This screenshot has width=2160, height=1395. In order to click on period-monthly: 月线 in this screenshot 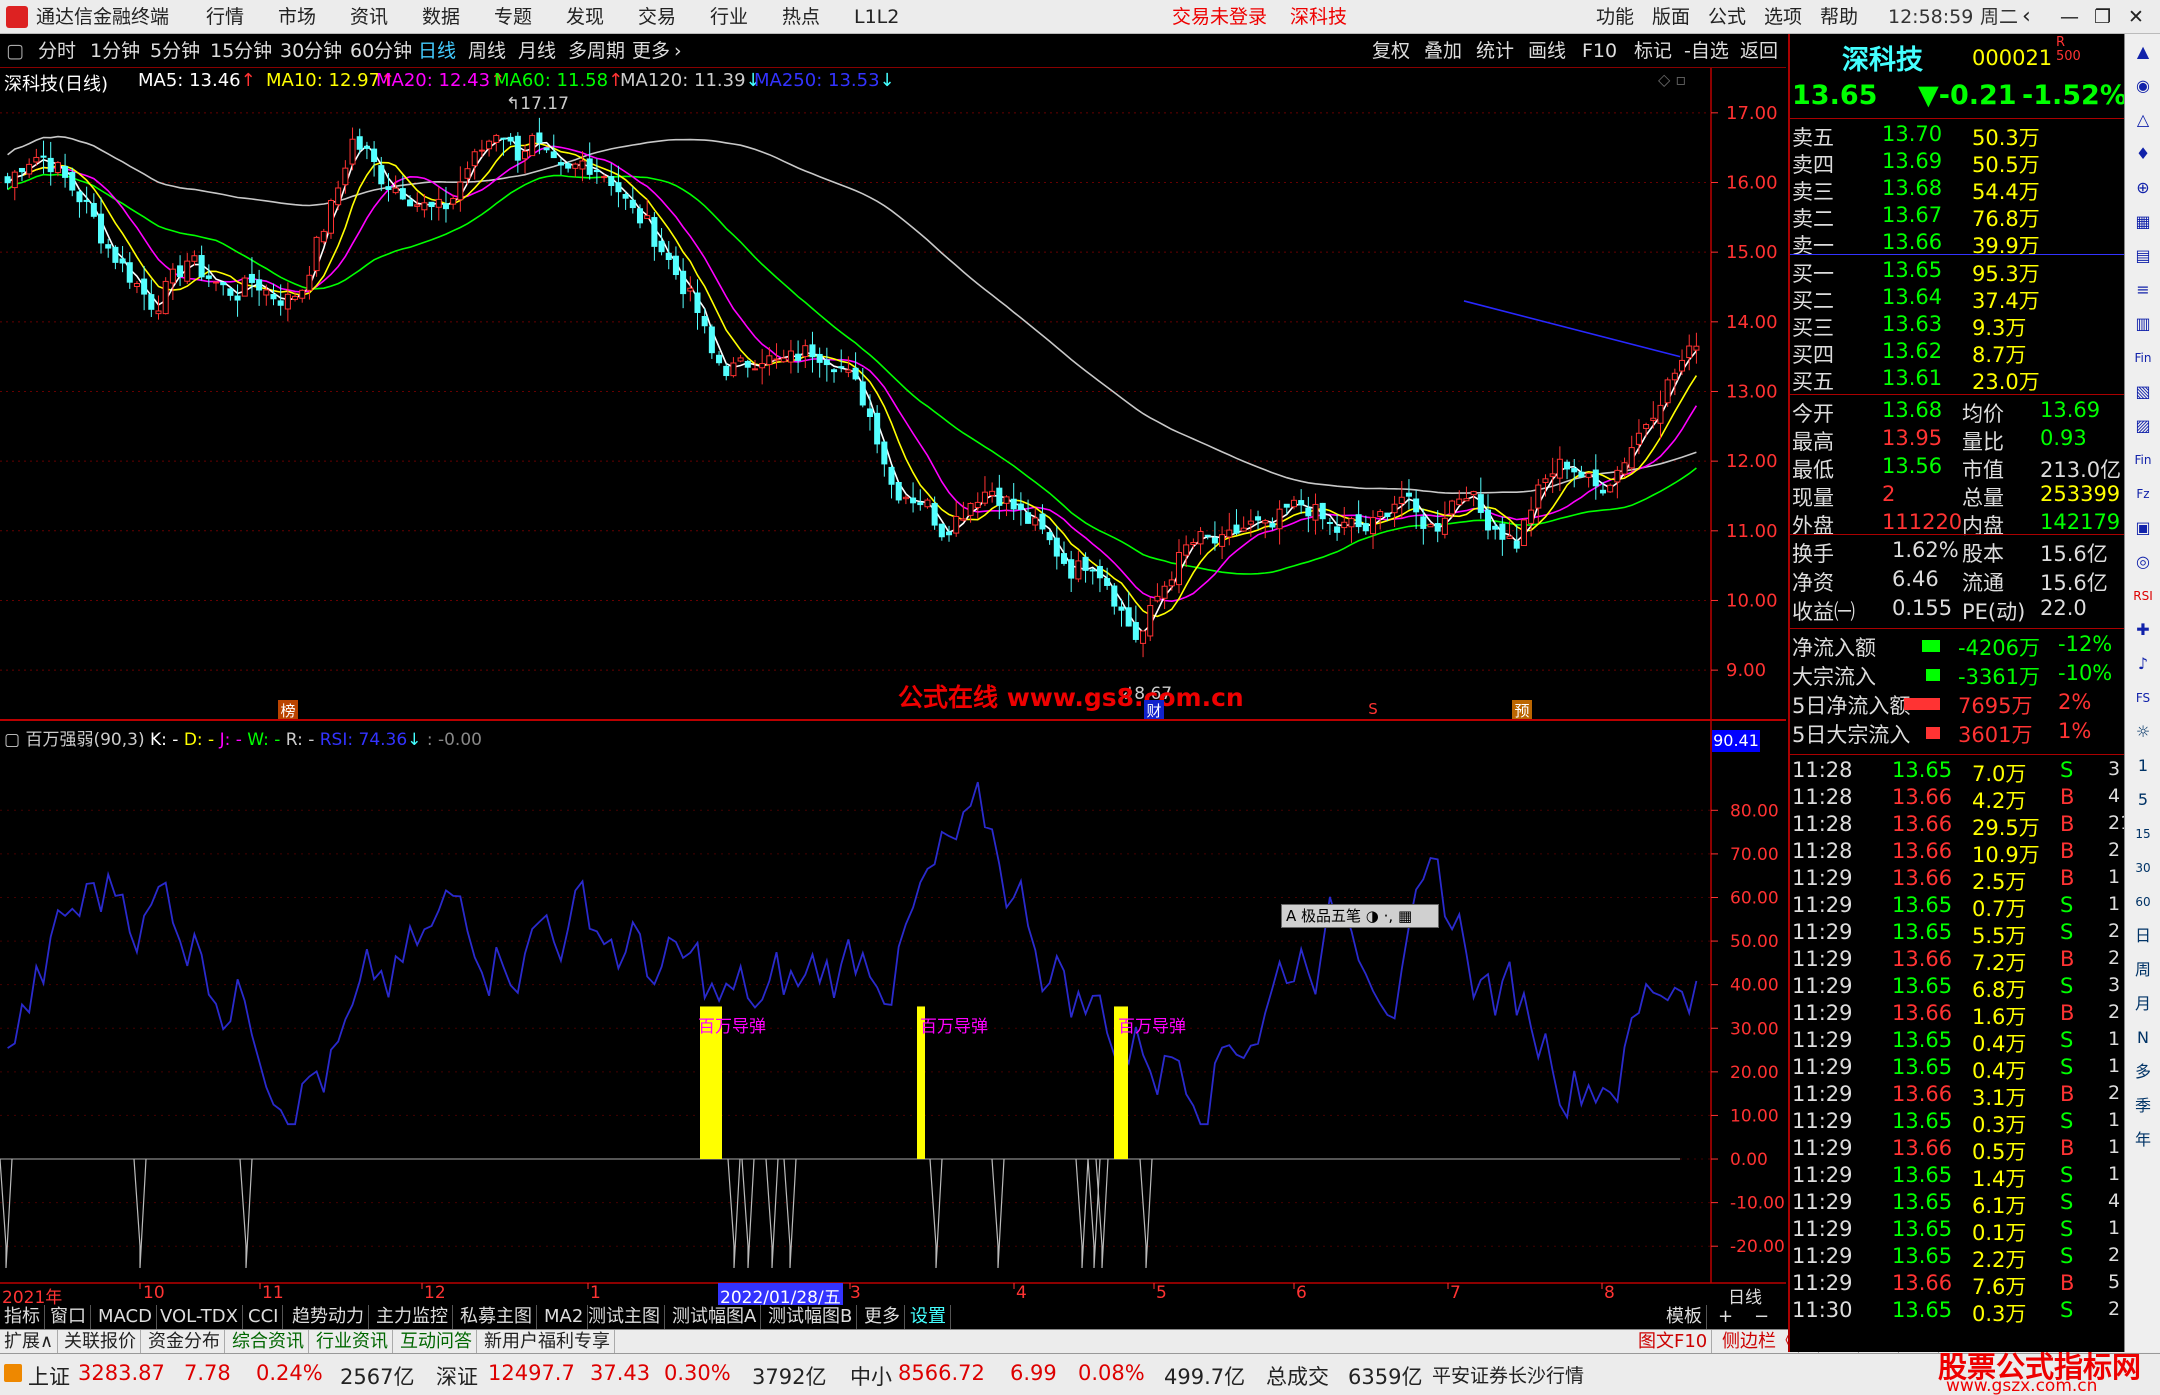, I will do `click(537, 51)`.